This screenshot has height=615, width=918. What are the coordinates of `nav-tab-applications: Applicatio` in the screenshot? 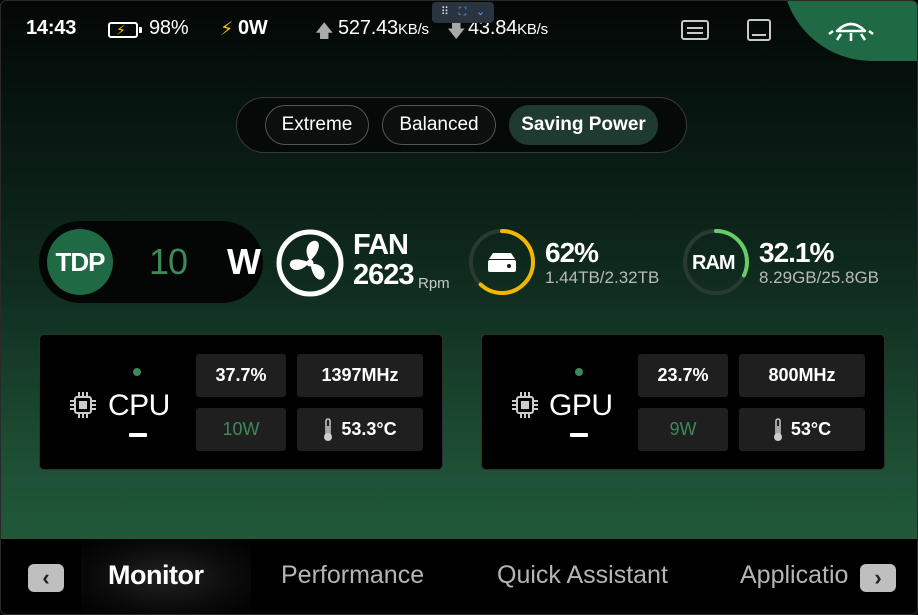 It's located at (794, 575).